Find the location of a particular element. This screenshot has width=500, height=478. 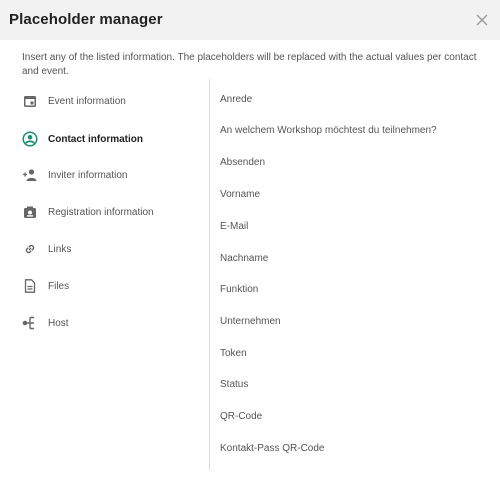

placeholder-item: E-Mail is located at coordinates (234, 226).